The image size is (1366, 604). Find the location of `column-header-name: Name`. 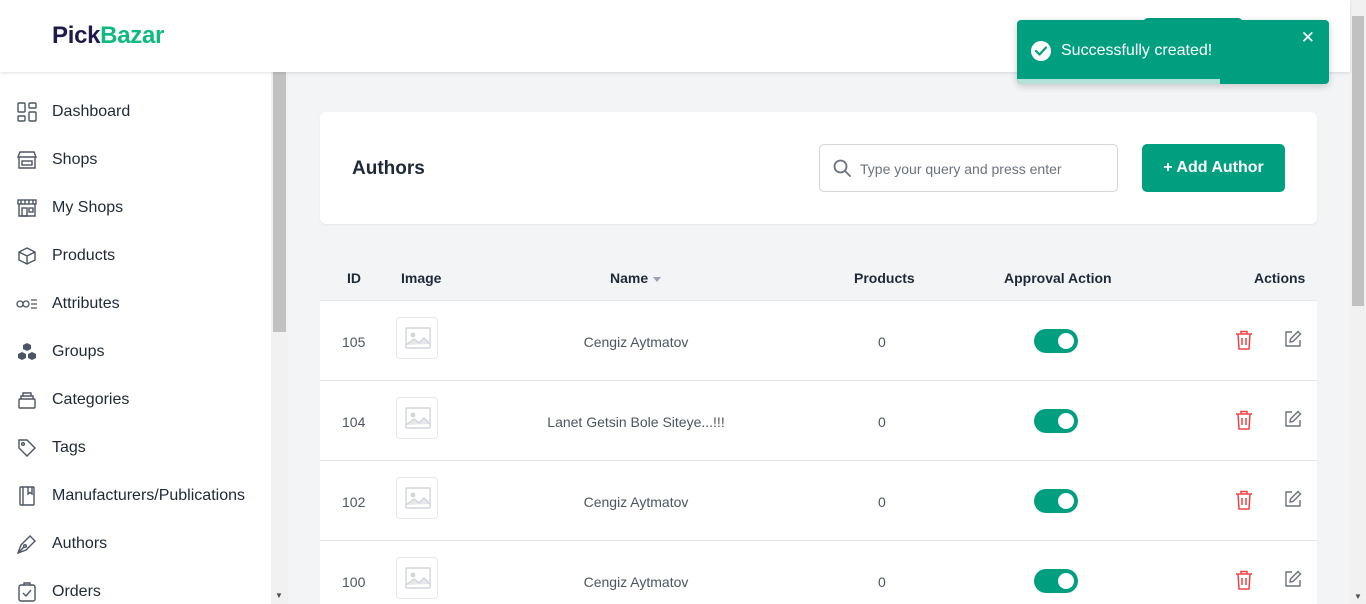

column-header-name: Name is located at coordinates (636, 278).